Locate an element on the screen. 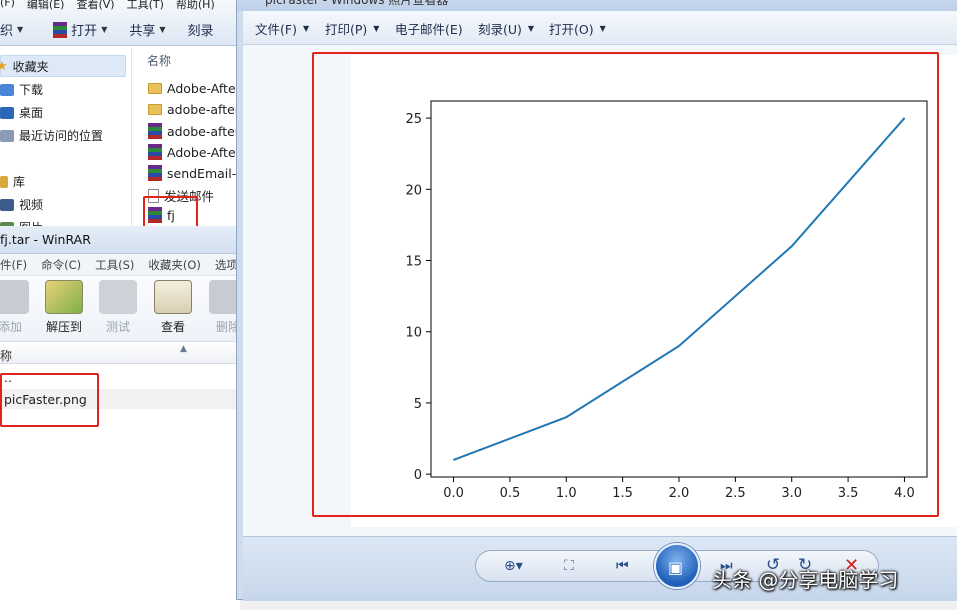  star-icon: ★ is located at coordinates (4, 66).